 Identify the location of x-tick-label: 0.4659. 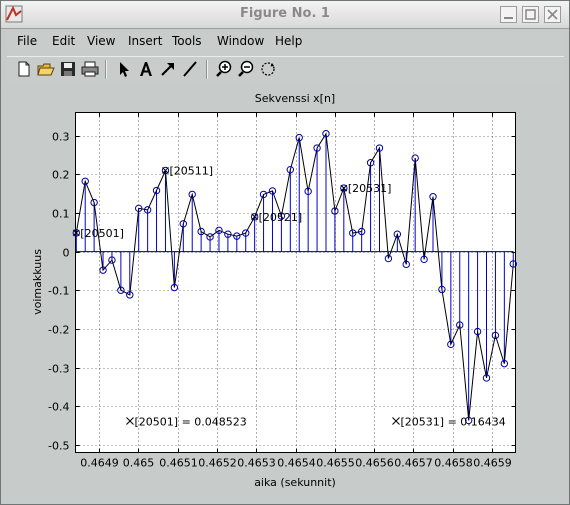
(492, 463).